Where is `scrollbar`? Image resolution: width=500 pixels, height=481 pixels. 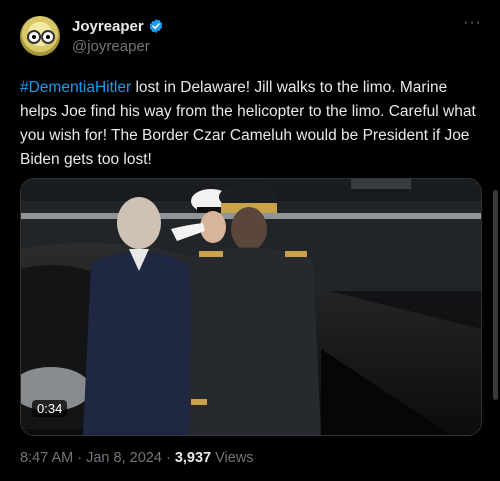
scrollbar is located at coordinates (492, 240).